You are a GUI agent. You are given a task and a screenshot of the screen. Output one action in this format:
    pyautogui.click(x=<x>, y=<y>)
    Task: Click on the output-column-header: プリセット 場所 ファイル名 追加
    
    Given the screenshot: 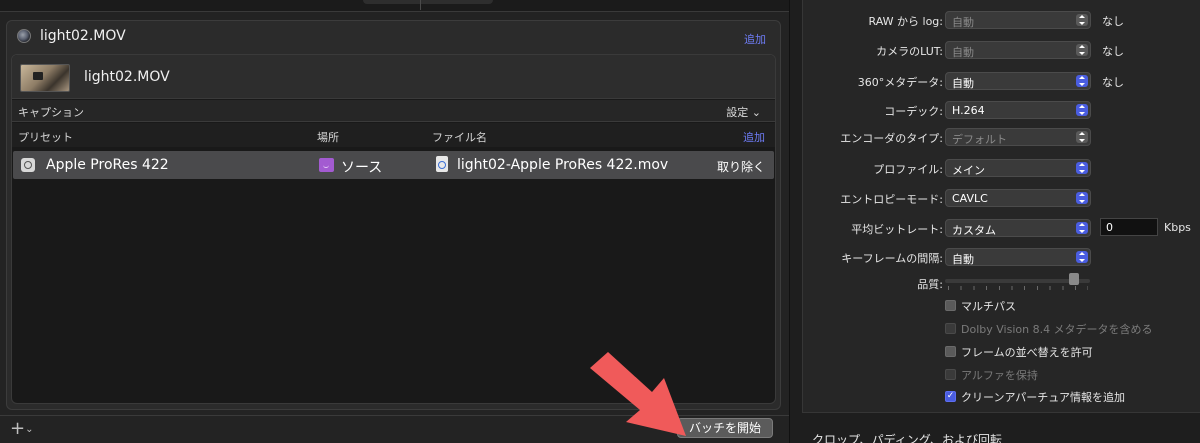 What is the action you would take?
    pyautogui.click(x=393, y=135)
    